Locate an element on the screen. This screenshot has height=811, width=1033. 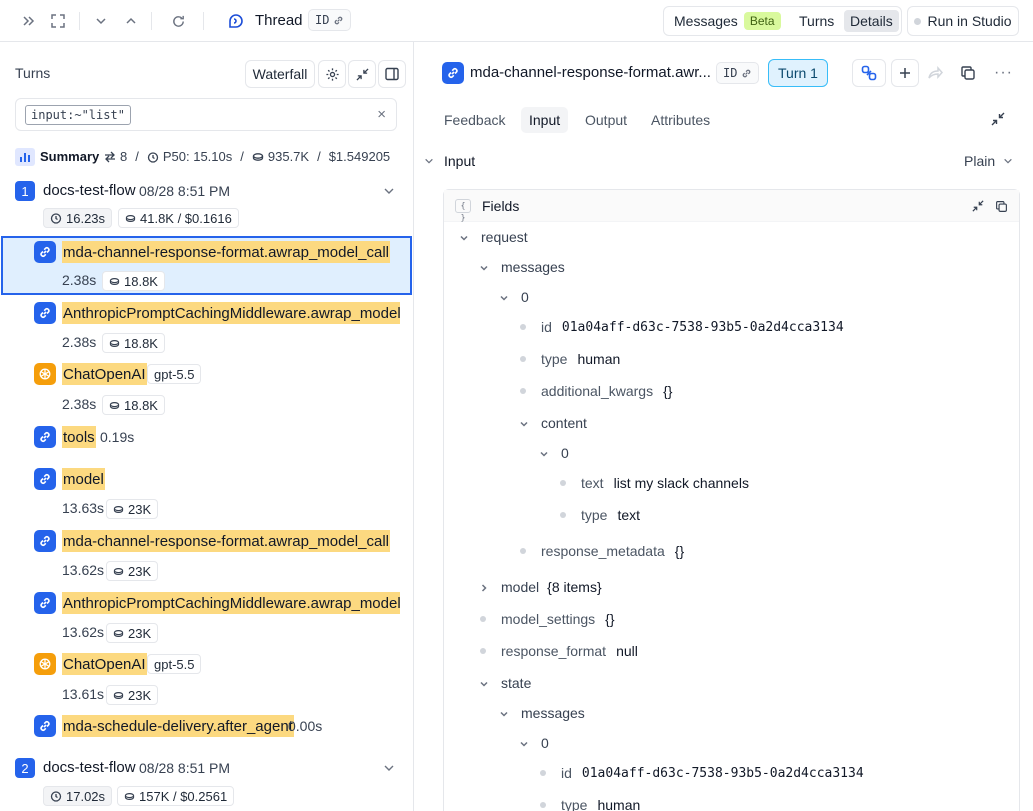
tab-input: Input is located at coordinates (545, 120).